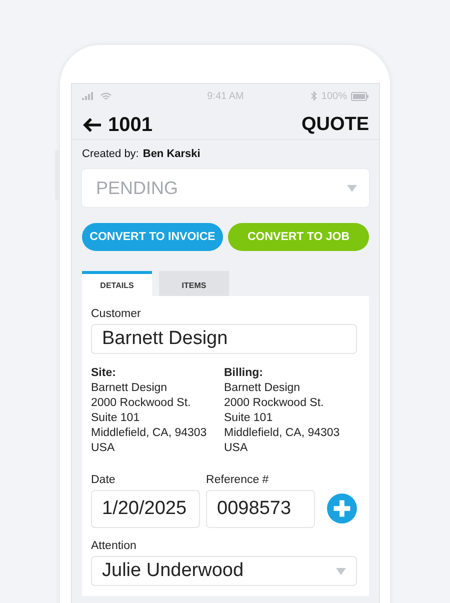  What do you see at coordinates (194, 283) in the screenshot?
I see `tab: ITEMS` at bounding box center [194, 283].